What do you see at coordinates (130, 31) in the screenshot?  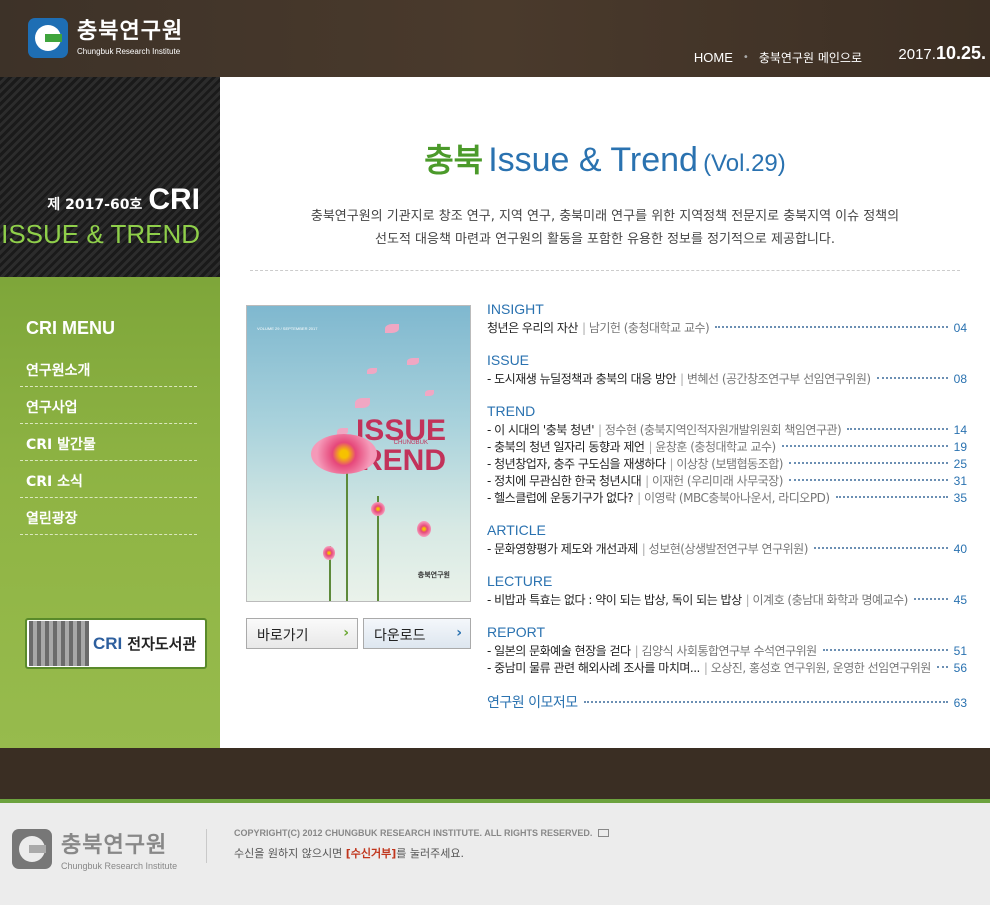 I see `logo-korean-name: 충북연구원` at bounding box center [130, 31].